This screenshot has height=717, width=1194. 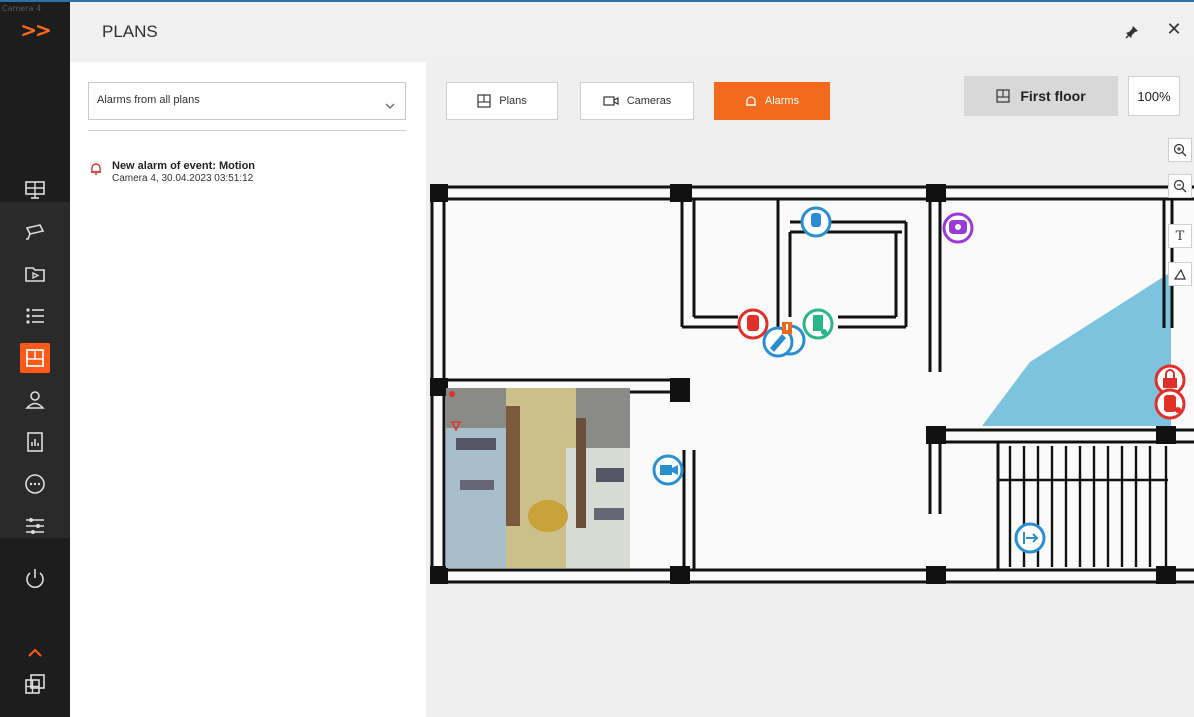 I want to click on event-list-icon, so click(x=35, y=316).